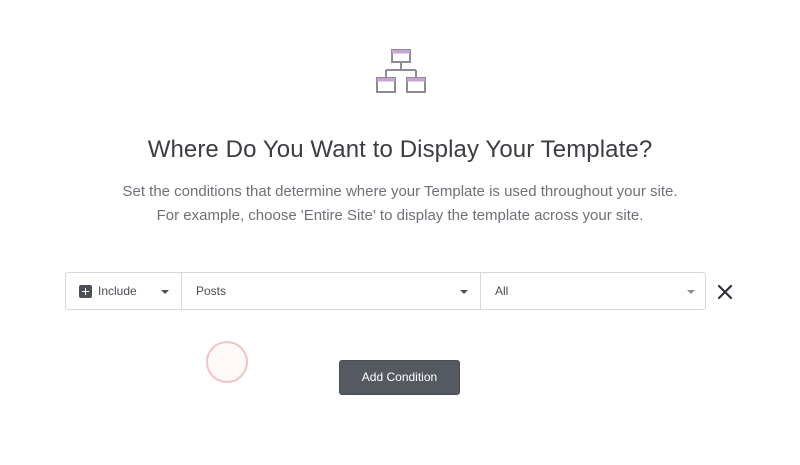  Describe the element at coordinates (85, 291) in the screenshot. I see `plus-square-icon` at that location.